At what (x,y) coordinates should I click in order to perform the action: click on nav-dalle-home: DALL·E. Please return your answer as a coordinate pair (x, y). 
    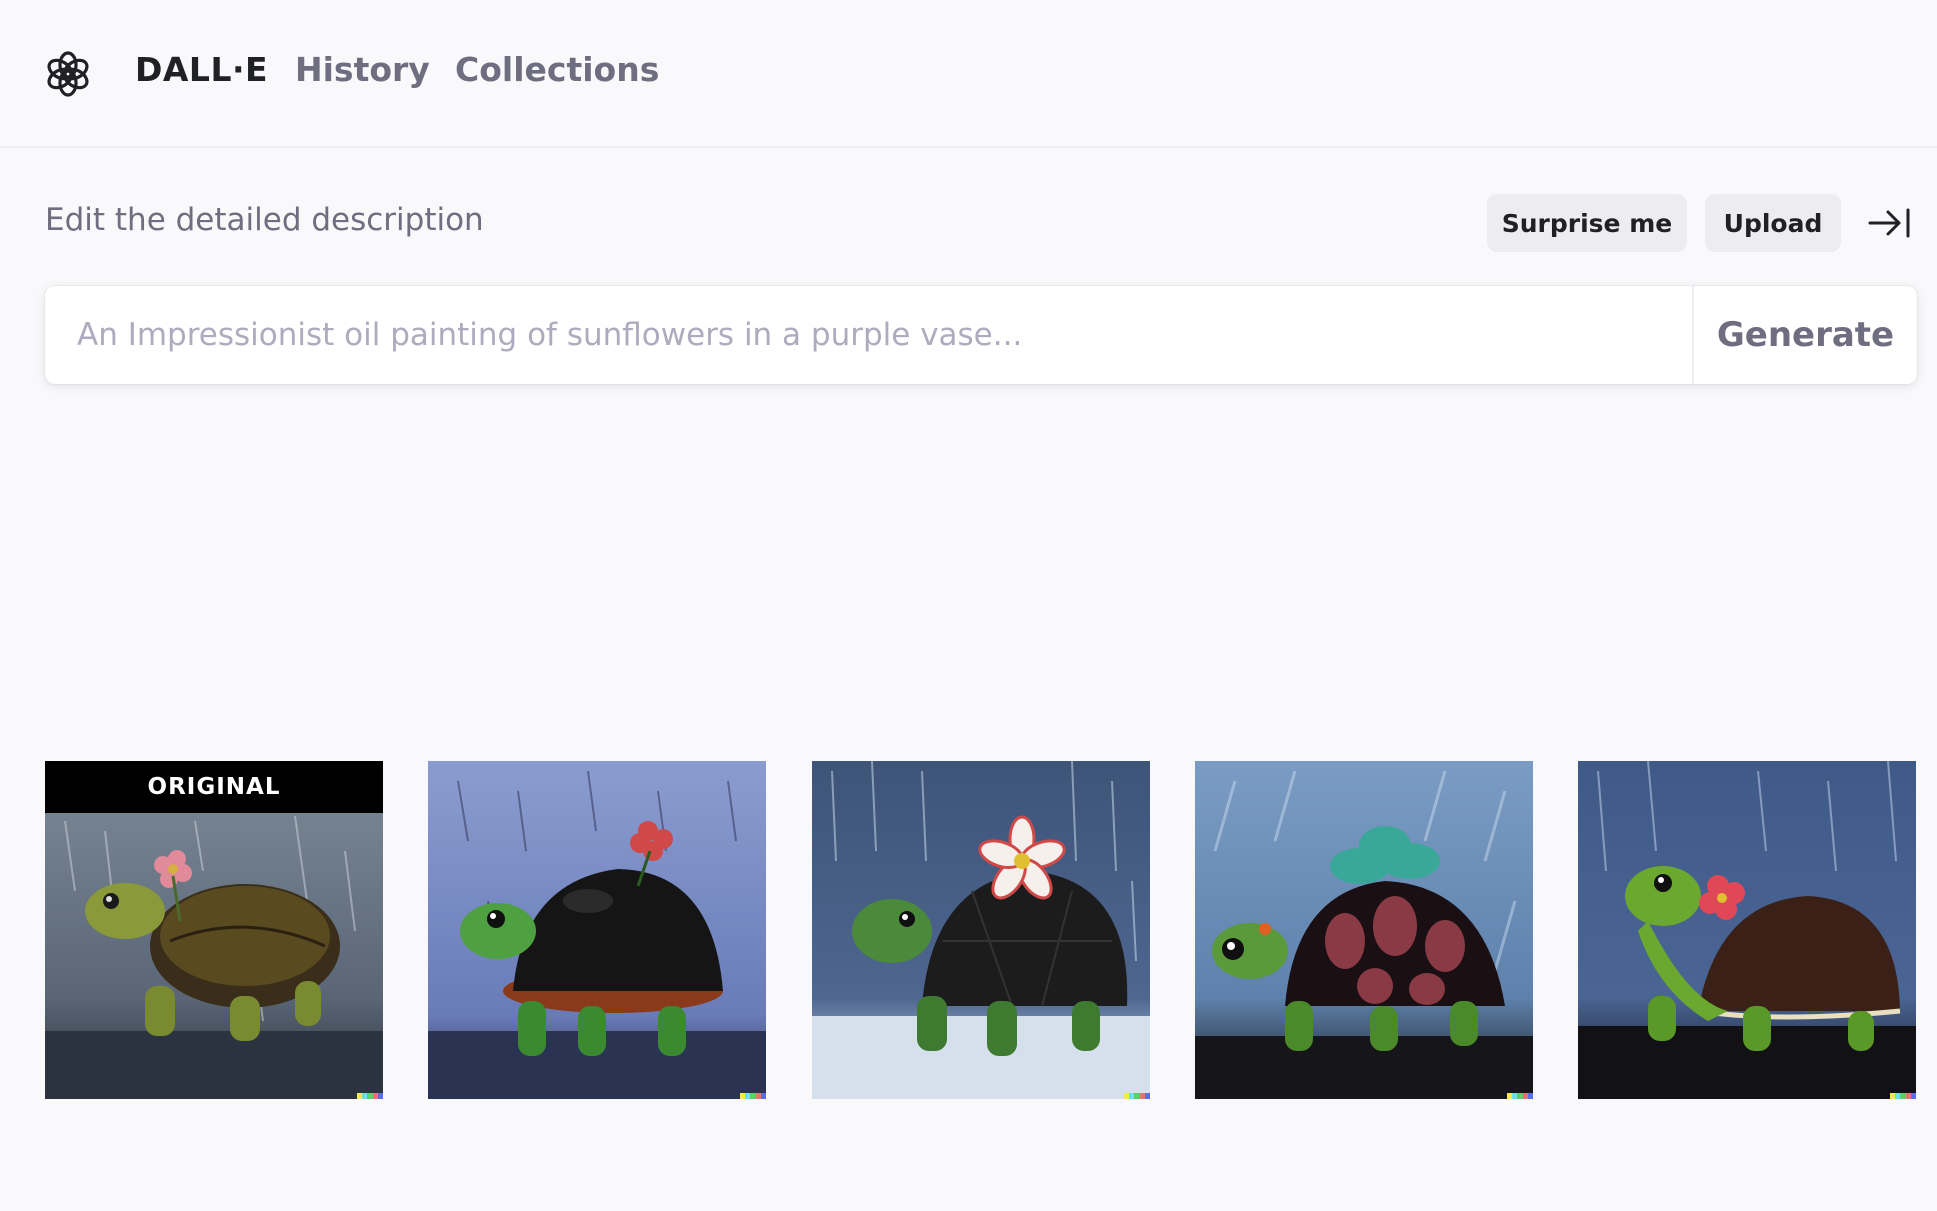
    Looking at the image, I should click on (201, 69).